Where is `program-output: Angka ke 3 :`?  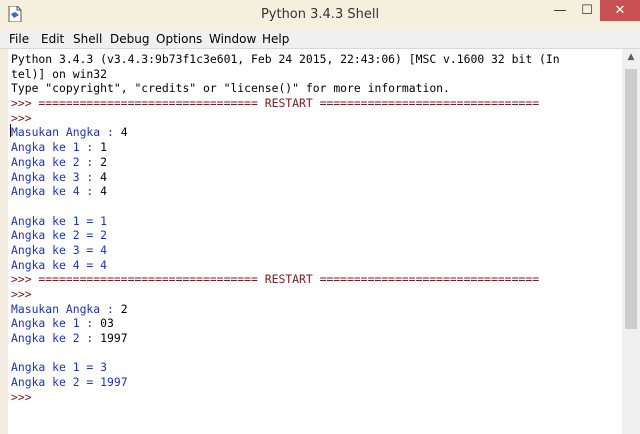 program-output: Angka ke 3 : is located at coordinates (56, 176).